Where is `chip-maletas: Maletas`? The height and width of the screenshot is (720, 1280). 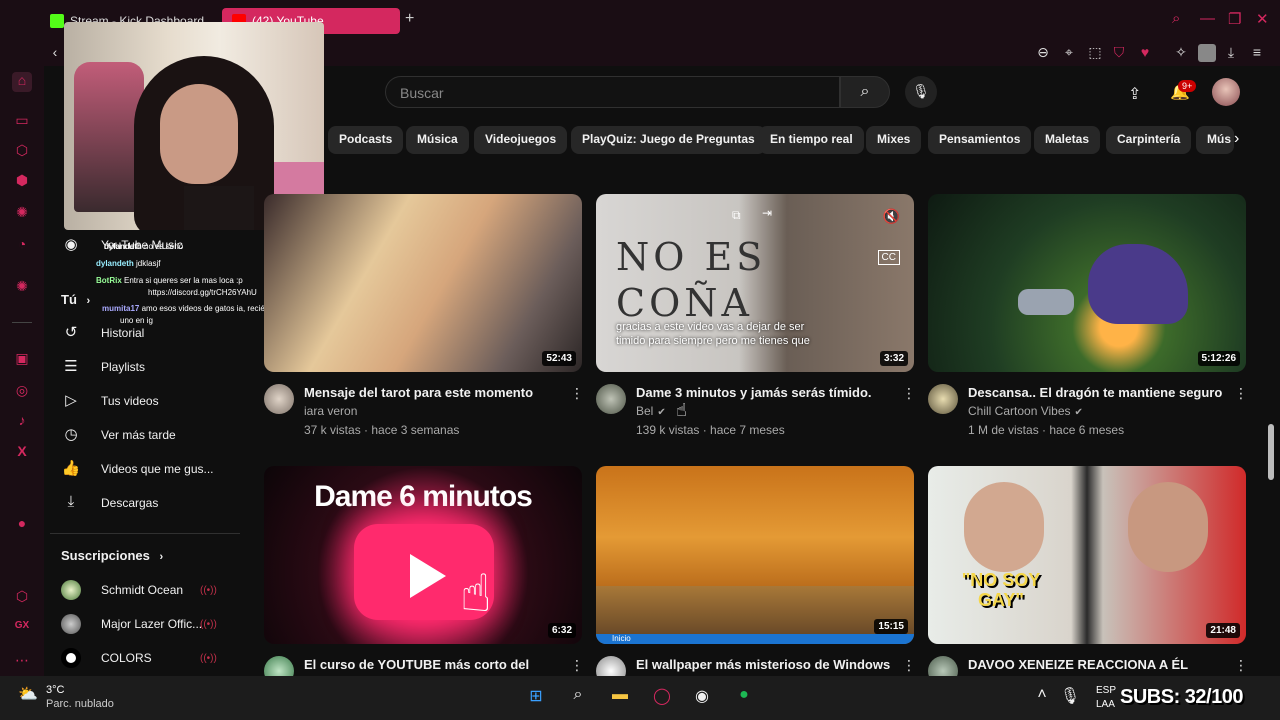 chip-maletas: Maletas is located at coordinates (1067, 140).